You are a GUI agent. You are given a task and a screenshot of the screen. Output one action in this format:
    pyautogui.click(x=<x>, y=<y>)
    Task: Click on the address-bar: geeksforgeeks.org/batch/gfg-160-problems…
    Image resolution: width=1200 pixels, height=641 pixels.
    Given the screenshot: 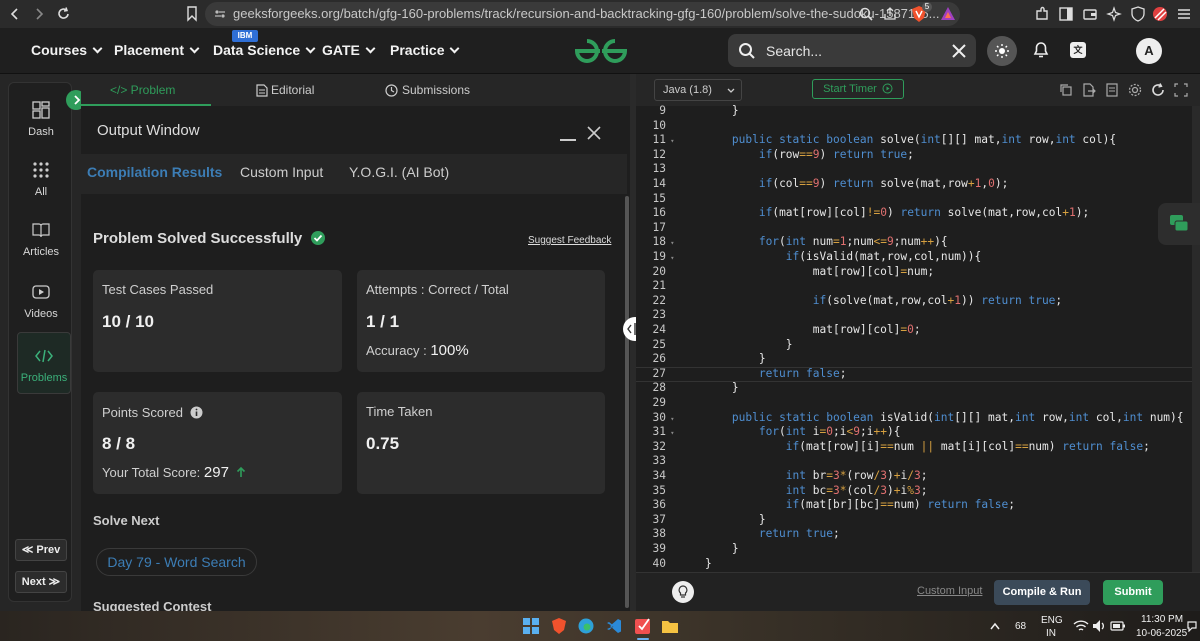 What is the action you would take?
    pyautogui.click(x=582, y=14)
    